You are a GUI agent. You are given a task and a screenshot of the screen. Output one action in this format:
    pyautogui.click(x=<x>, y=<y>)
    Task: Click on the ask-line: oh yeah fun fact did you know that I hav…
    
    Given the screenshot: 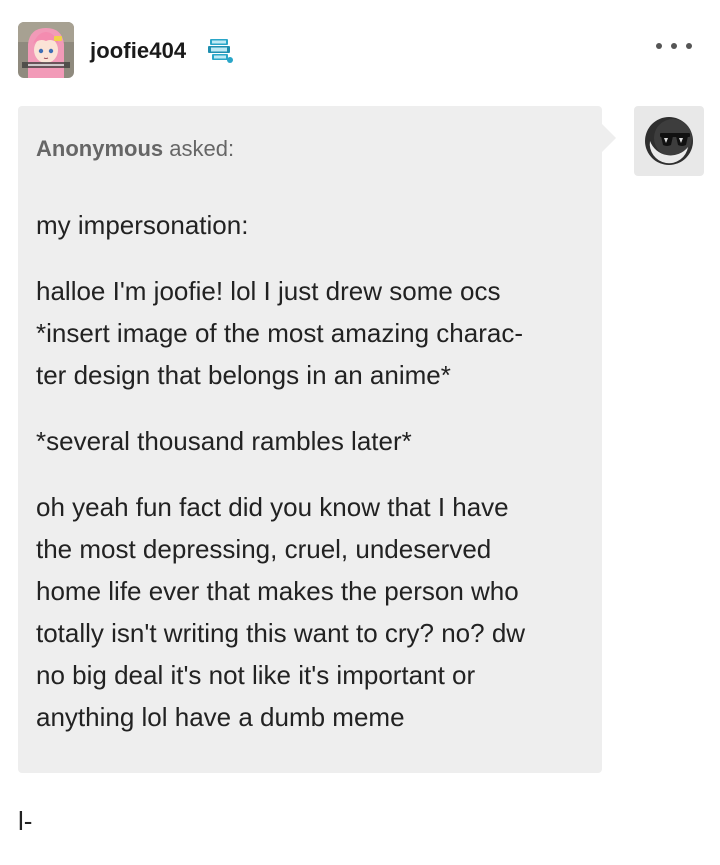 What is the action you would take?
    pyautogui.click(x=272, y=507)
    